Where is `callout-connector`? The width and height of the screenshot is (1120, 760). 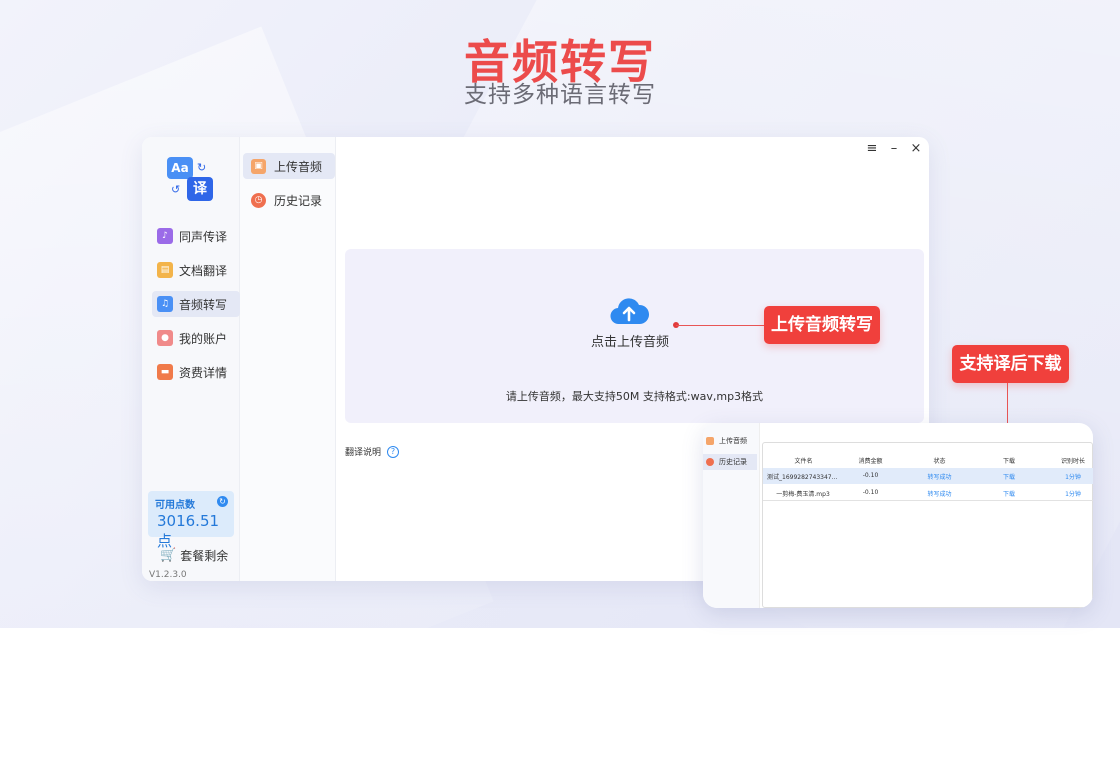 callout-connector is located at coordinates (720, 325).